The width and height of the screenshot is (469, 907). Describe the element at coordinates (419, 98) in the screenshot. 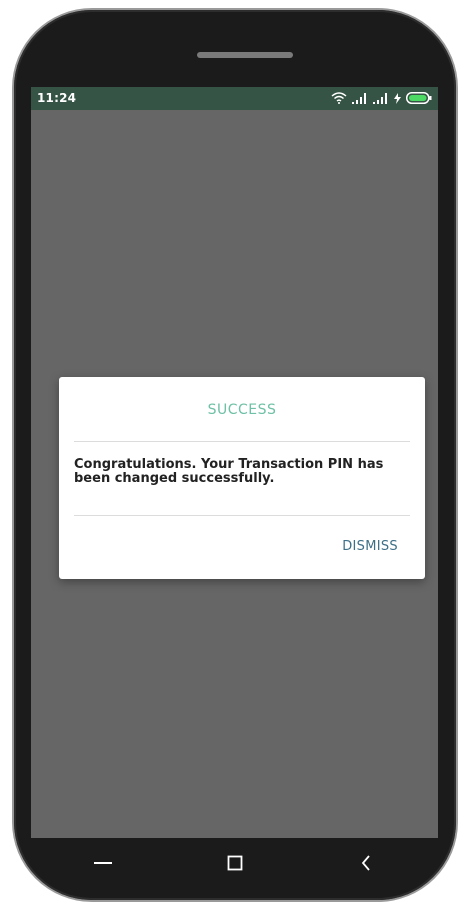

I see `battery-icon` at that location.